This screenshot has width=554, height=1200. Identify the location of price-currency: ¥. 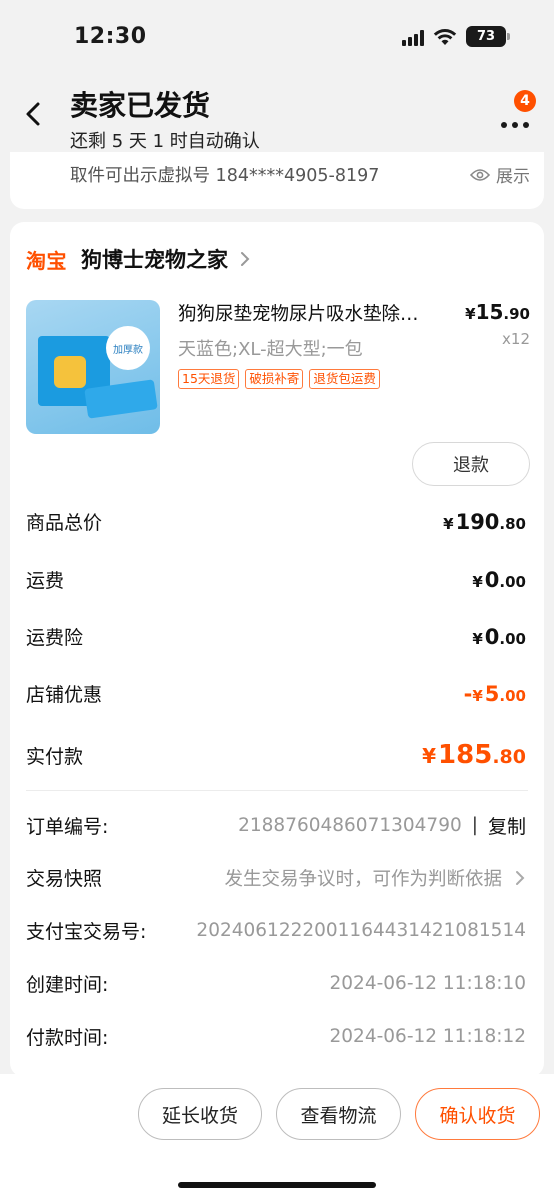
(470, 314).